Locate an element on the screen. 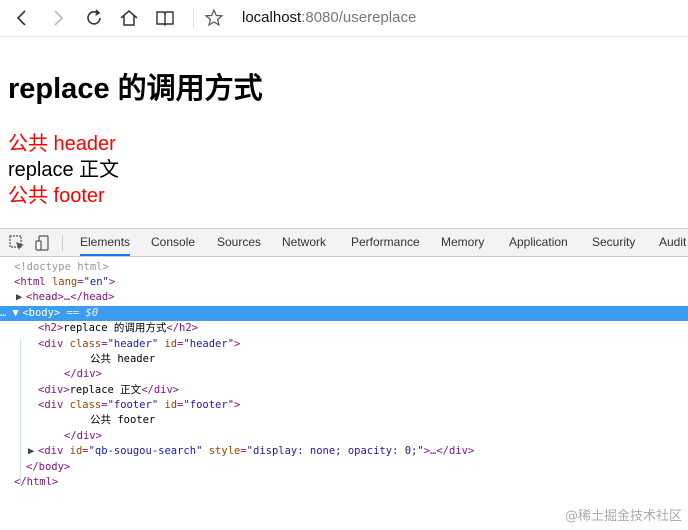 The width and height of the screenshot is (688, 530). footer-id-value: "footer" is located at coordinates (209, 405).